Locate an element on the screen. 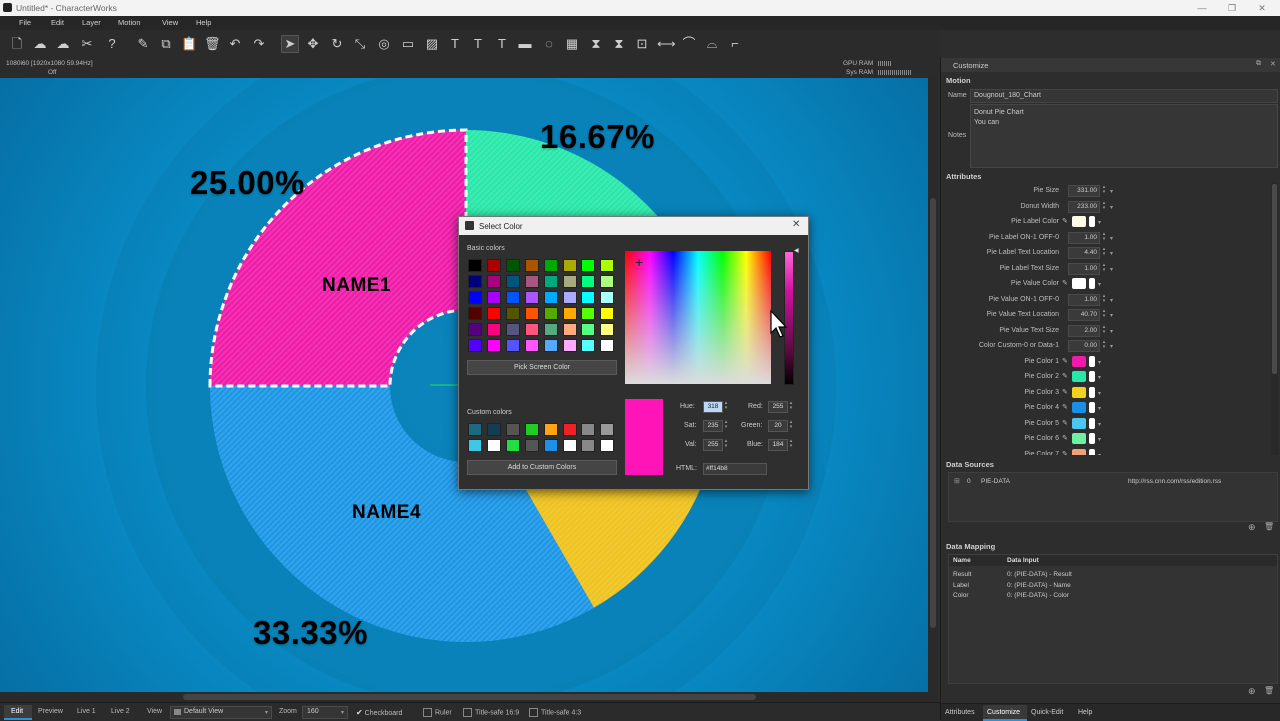 The height and width of the screenshot is (721, 1280). canvas-horizontal-scrollbar is located at coordinates (469, 697).